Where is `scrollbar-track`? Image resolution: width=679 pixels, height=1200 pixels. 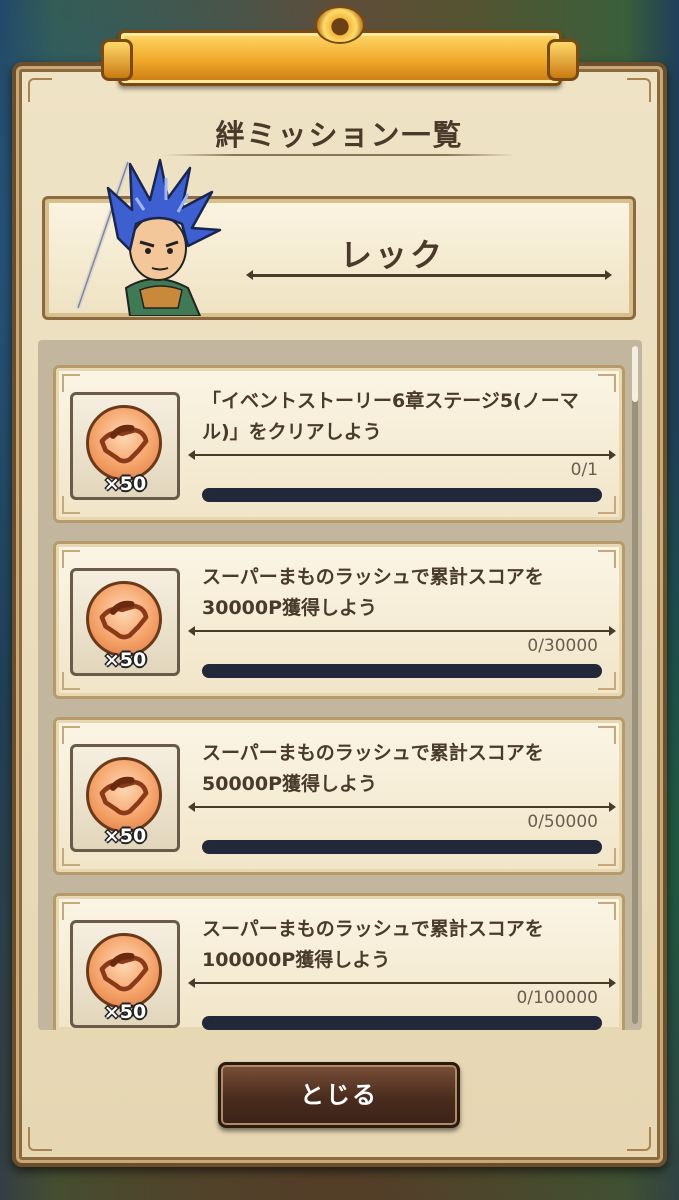 scrollbar-track is located at coordinates (635, 685).